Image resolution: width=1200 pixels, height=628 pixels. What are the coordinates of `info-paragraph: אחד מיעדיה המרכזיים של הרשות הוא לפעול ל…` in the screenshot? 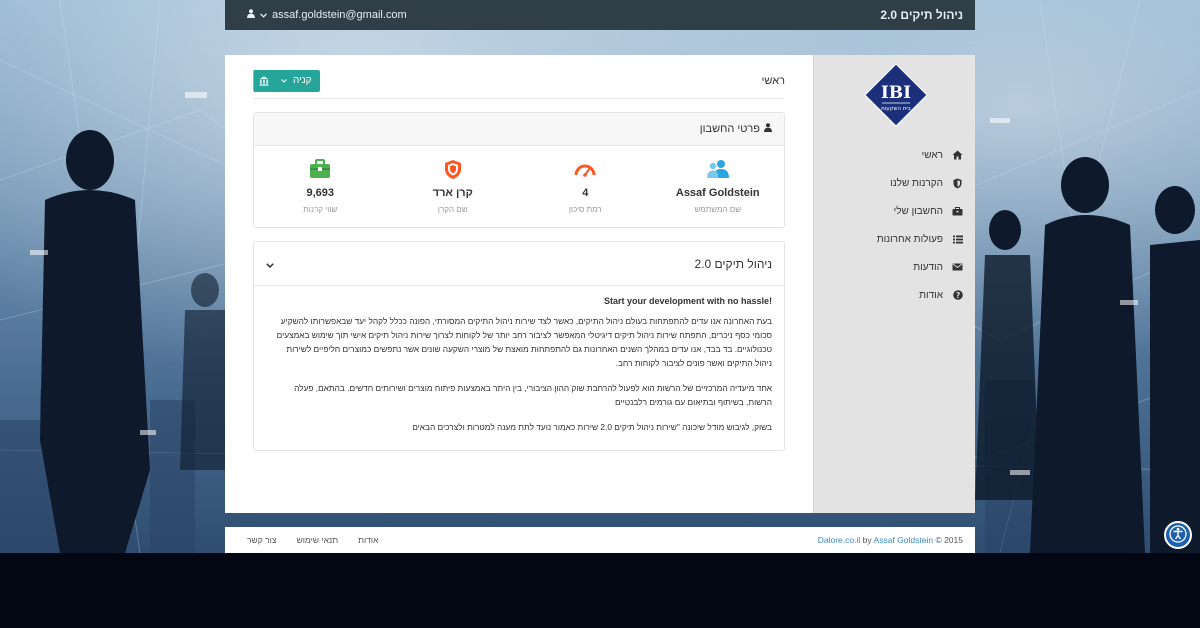 It's located at (533, 395).